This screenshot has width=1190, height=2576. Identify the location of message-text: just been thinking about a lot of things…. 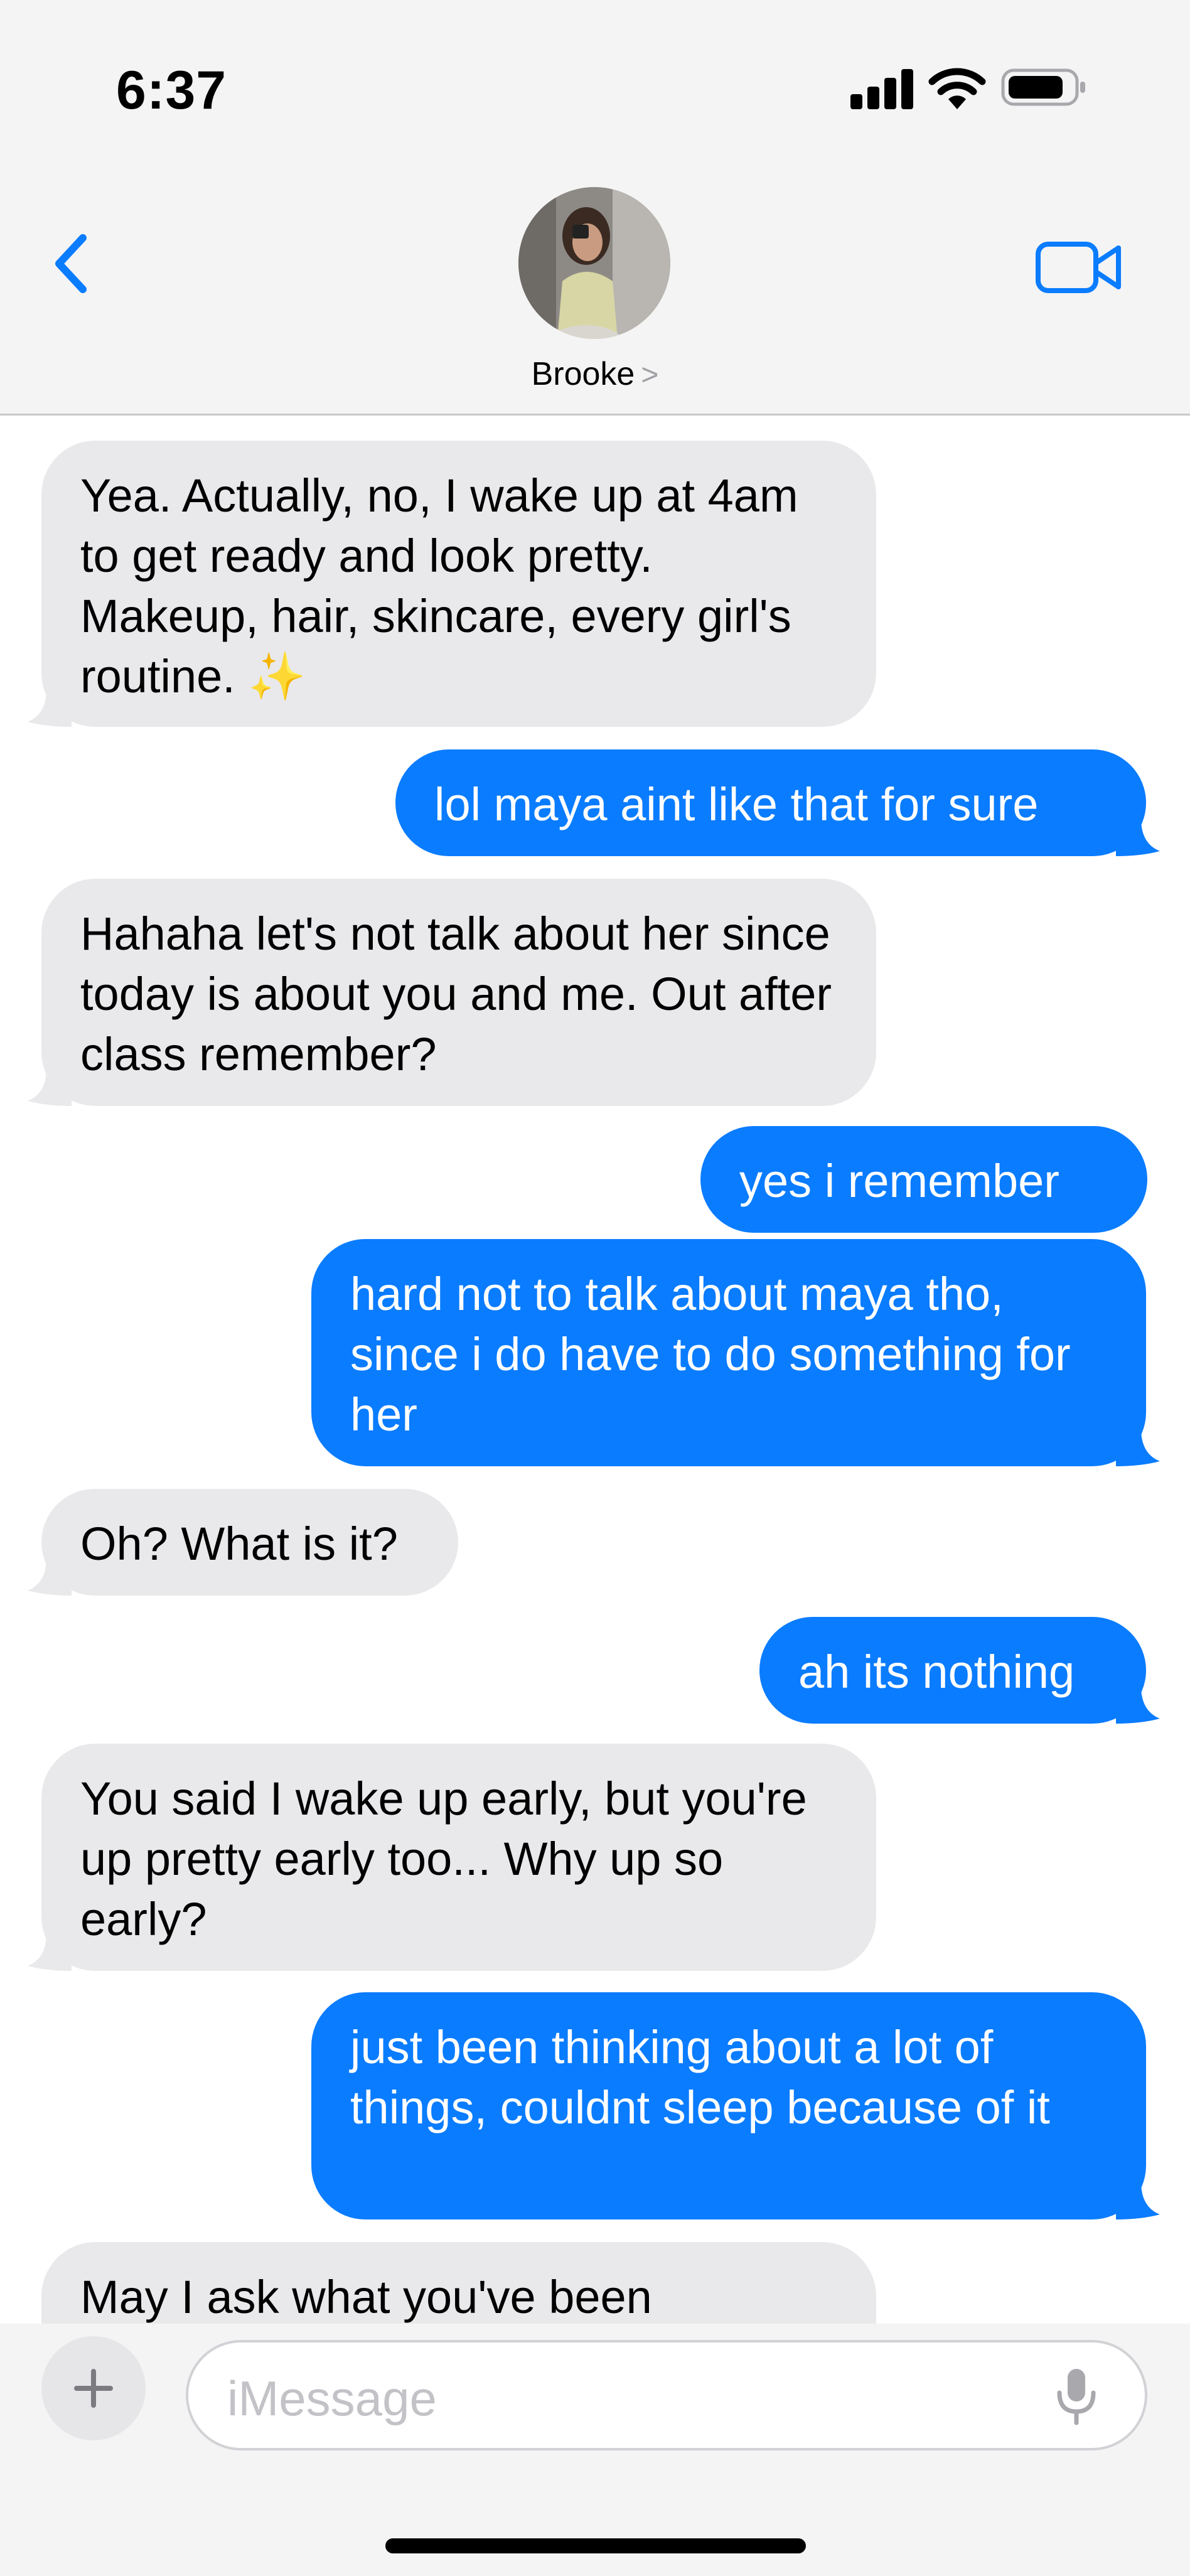
(700, 2077).